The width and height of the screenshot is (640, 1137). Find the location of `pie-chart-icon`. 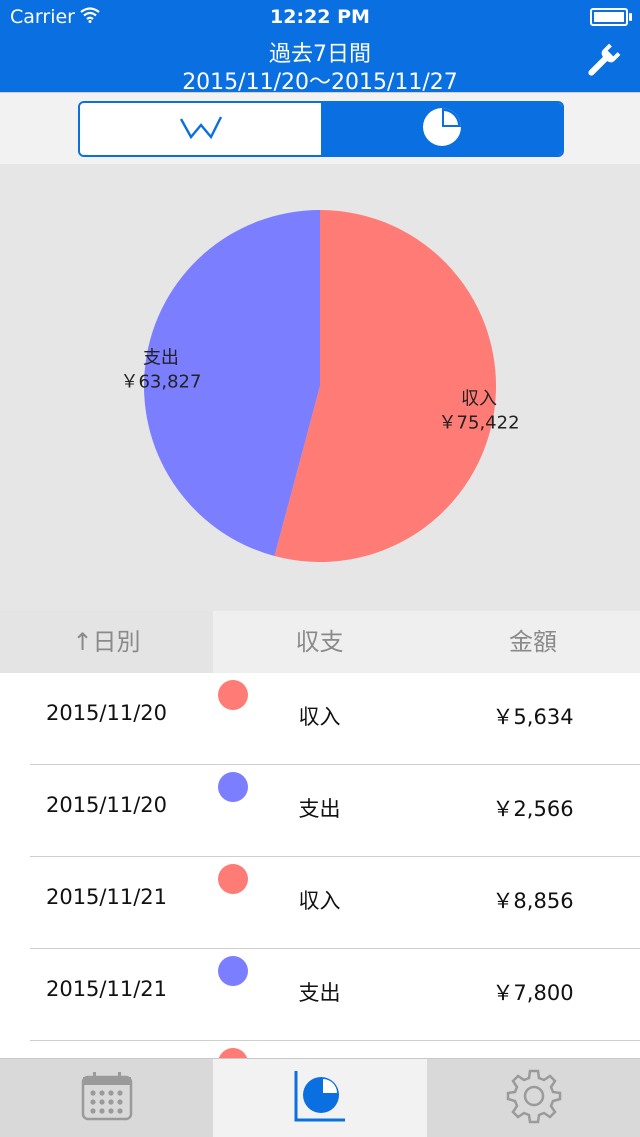

pie-chart-icon is located at coordinates (442, 129).